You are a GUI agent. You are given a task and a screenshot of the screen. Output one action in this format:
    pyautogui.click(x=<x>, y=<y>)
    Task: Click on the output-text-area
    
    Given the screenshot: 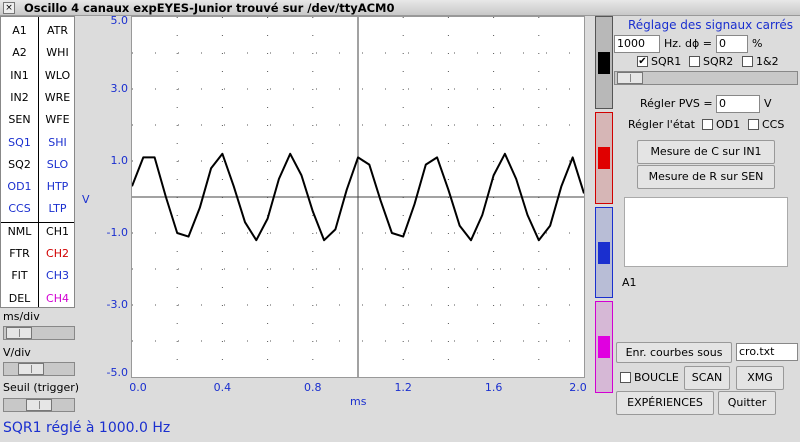 What is the action you would take?
    pyautogui.click(x=706, y=232)
    